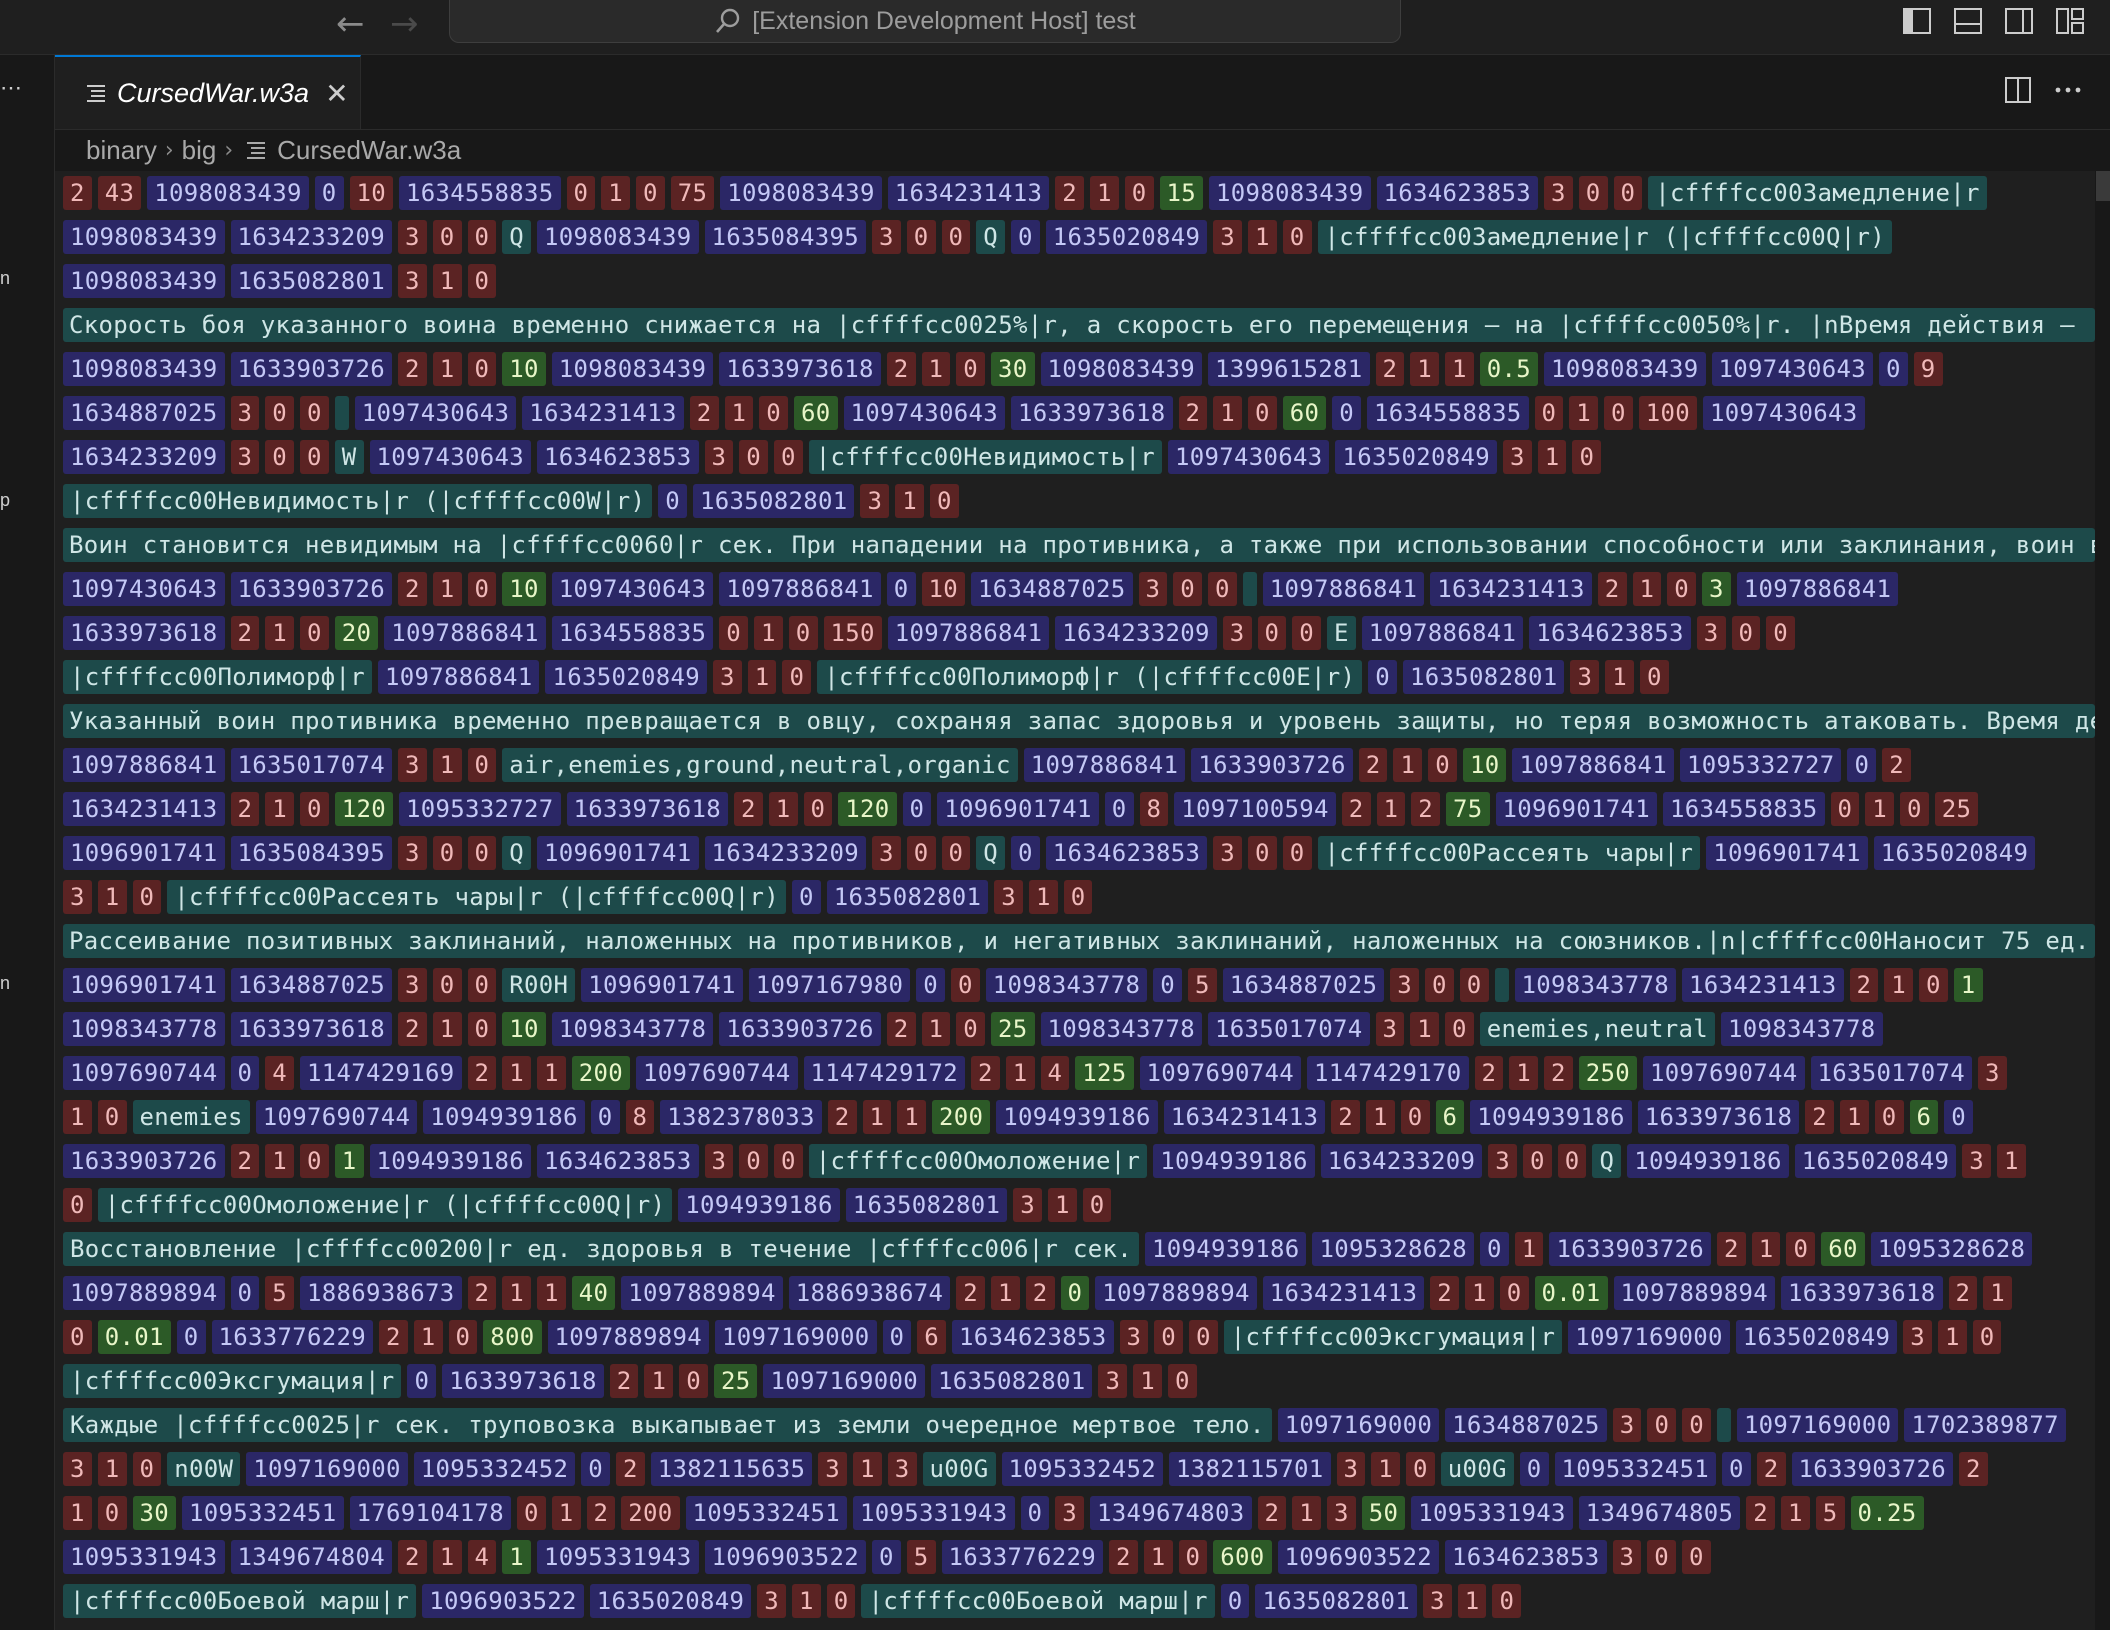 This screenshot has height=1630, width=2110. Describe the element at coordinates (292, 1337) in the screenshot. I see `number-token: 1633776229` at that location.